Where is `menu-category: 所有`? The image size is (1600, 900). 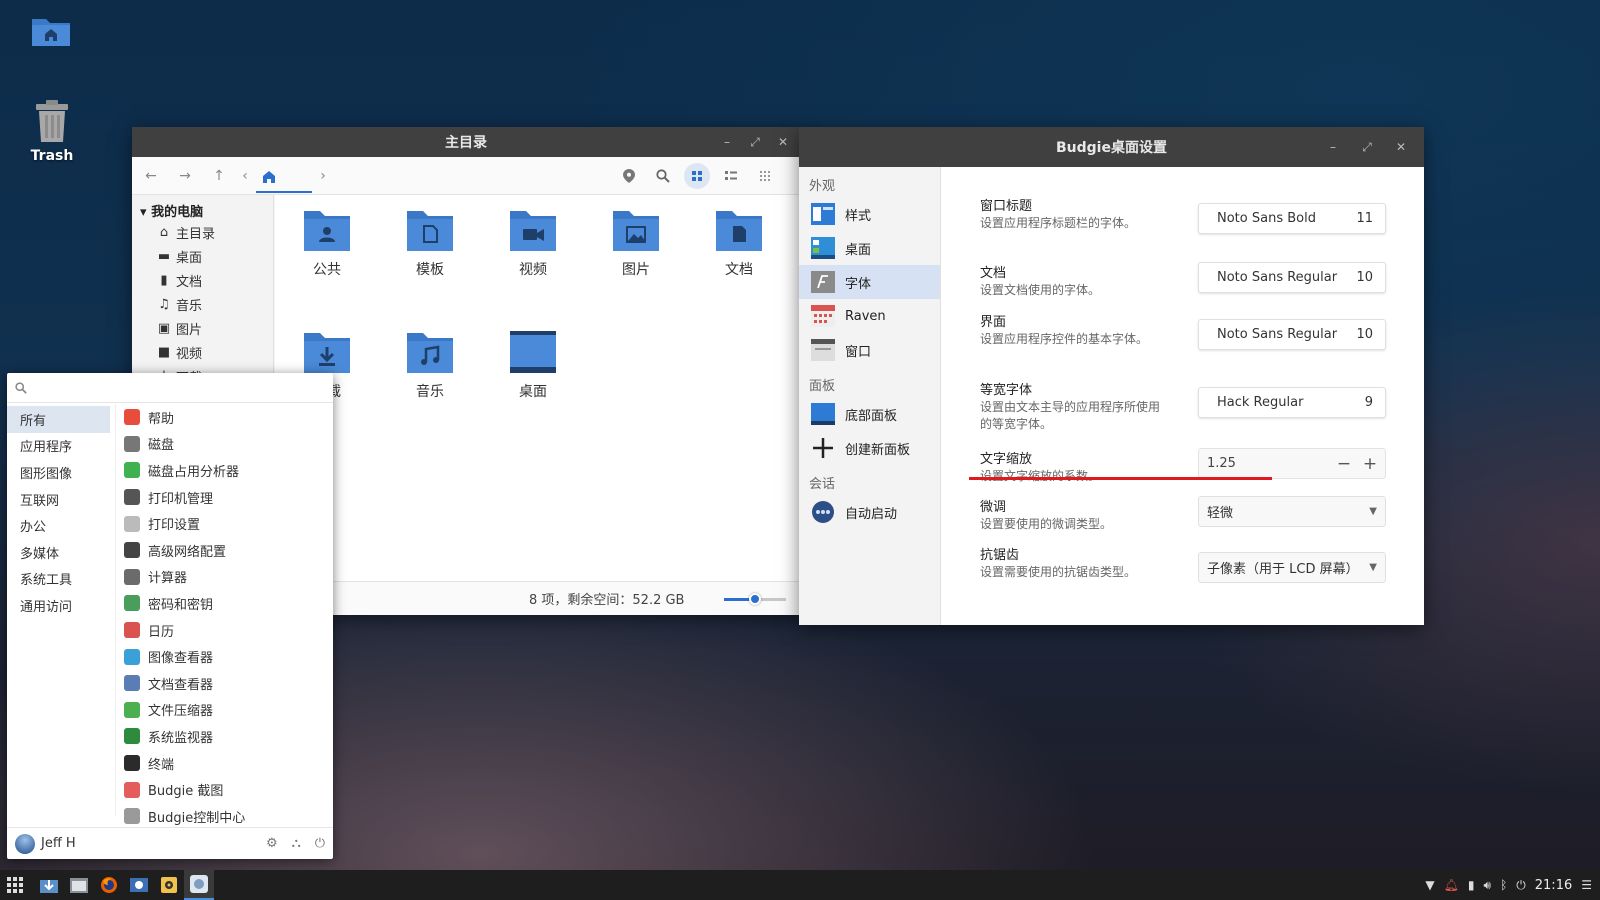
menu-category: 所有 is located at coordinates (58, 419).